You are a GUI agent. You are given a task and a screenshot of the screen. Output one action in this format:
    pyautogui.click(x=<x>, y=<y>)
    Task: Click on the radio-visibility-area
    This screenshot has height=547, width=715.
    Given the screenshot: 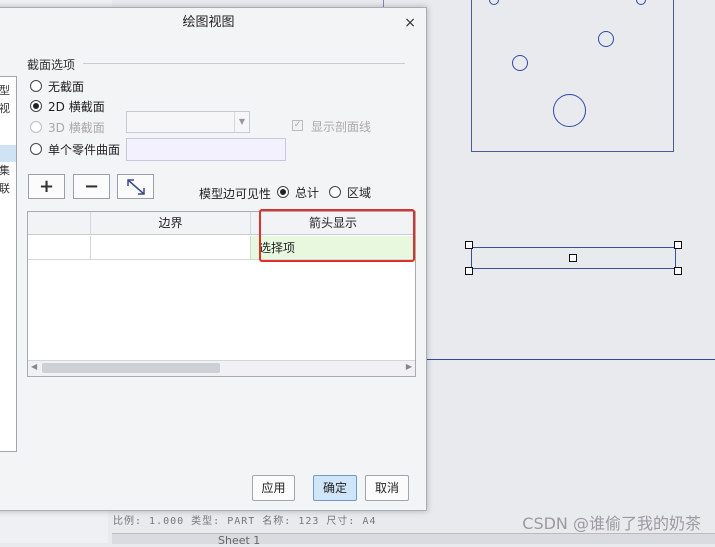 What is the action you would take?
    pyautogui.click(x=335, y=192)
    